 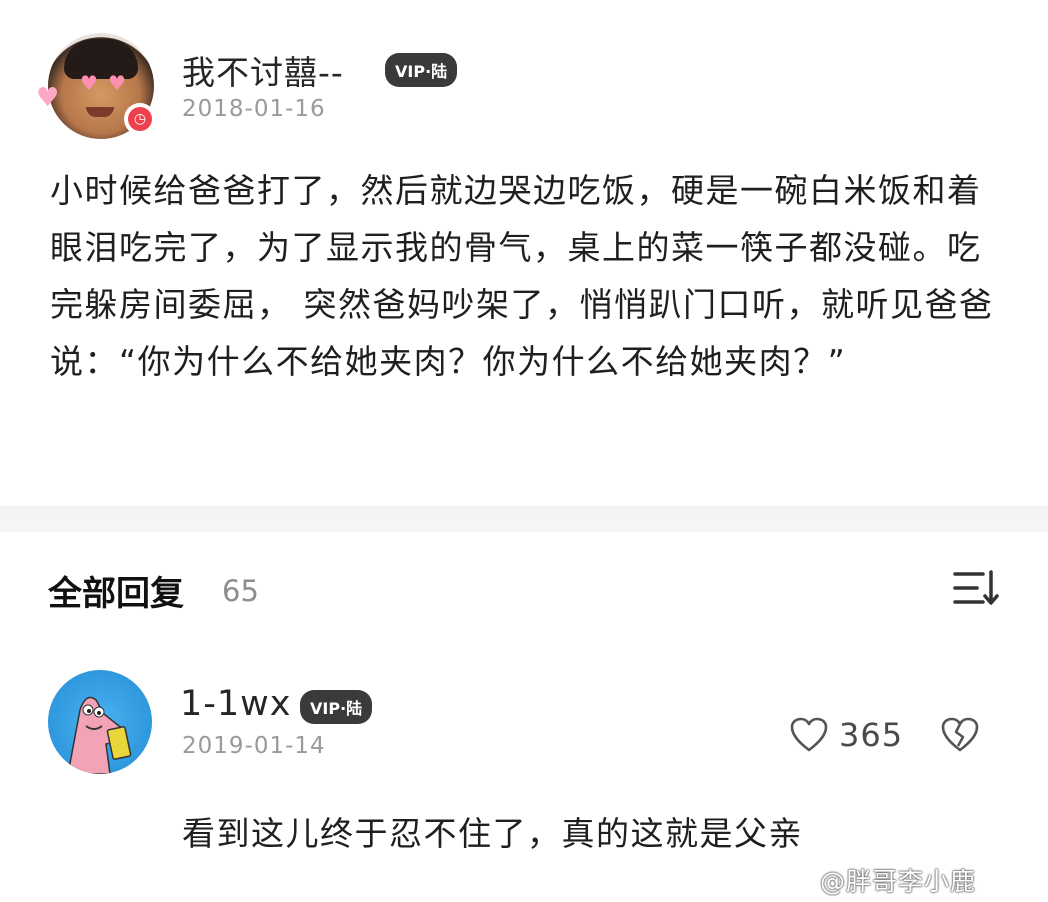 What do you see at coordinates (116, 594) in the screenshot?
I see `all-replies-title: 全部回复` at bounding box center [116, 594].